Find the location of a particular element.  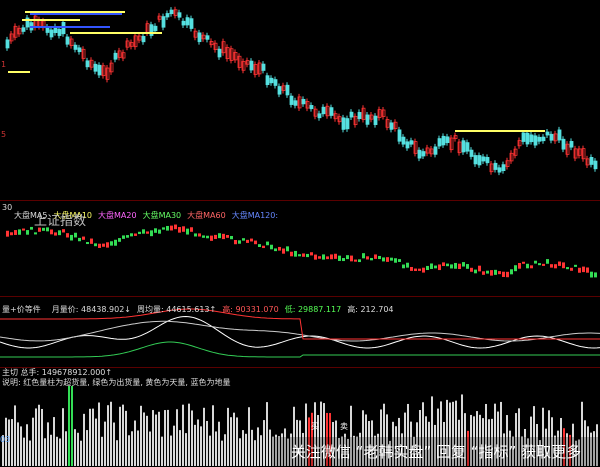

indicator-line-green is located at coordinates (300, 349).